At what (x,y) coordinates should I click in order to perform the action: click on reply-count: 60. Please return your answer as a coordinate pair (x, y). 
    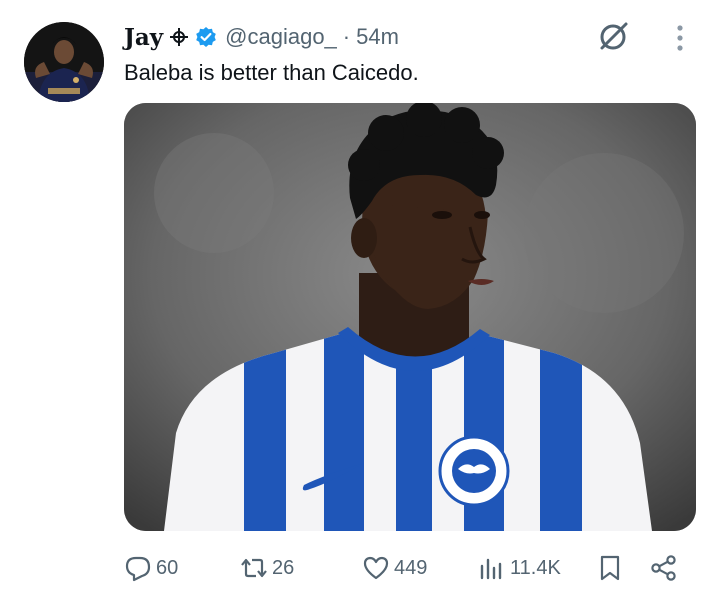
    Looking at the image, I should click on (167, 567).